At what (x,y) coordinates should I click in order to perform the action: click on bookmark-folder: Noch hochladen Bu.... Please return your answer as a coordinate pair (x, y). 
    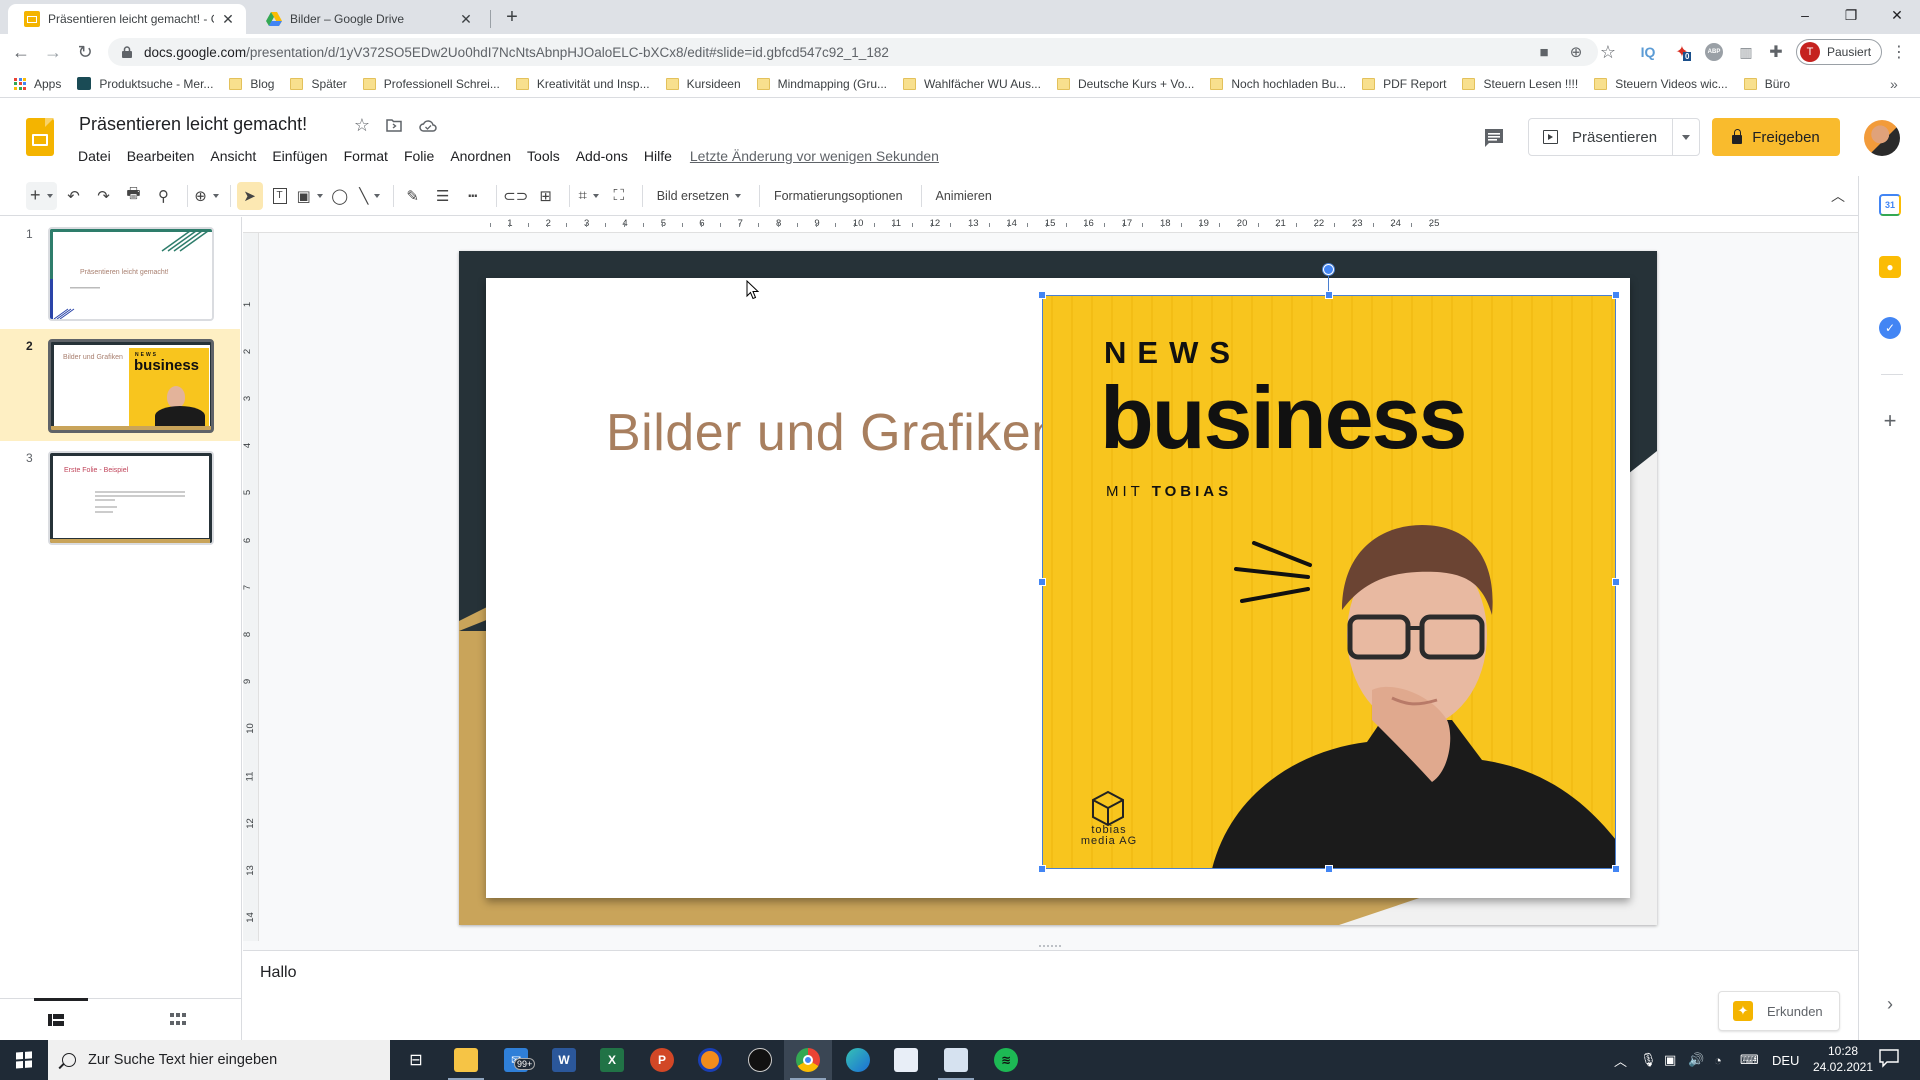
    Looking at the image, I should click on (1278, 84).